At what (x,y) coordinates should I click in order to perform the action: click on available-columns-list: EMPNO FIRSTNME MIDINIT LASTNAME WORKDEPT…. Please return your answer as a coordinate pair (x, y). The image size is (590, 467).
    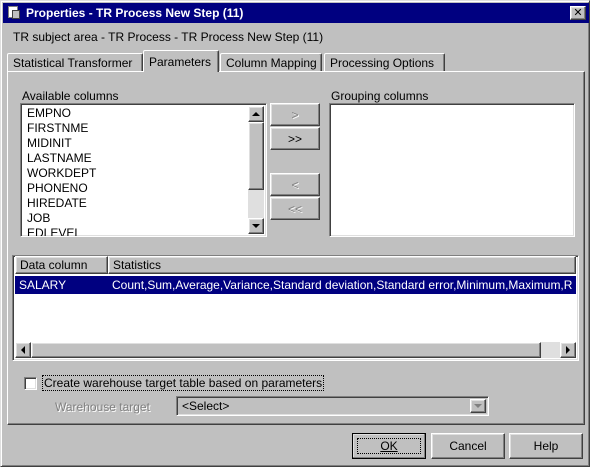
    Looking at the image, I should click on (143, 170).